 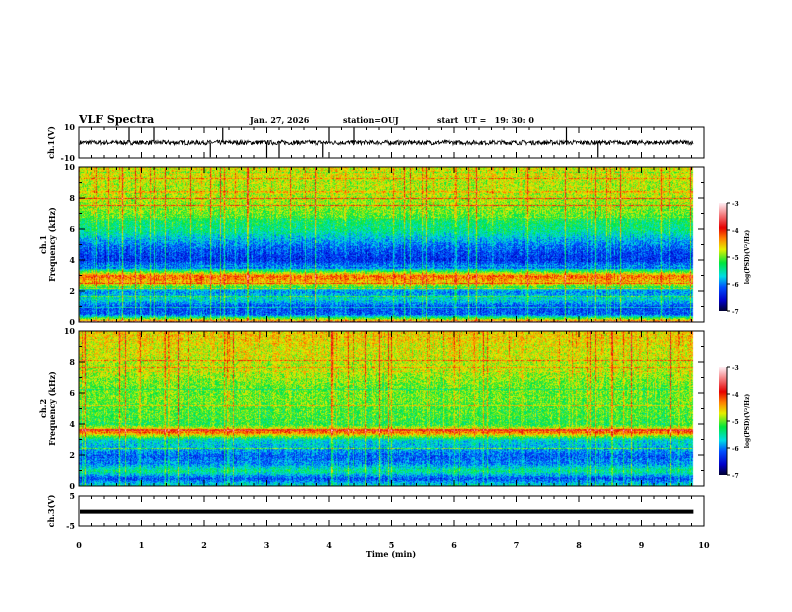 What do you see at coordinates (329, 545) in the screenshot?
I see `x-tick-label: 4` at bounding box center [329, 545].